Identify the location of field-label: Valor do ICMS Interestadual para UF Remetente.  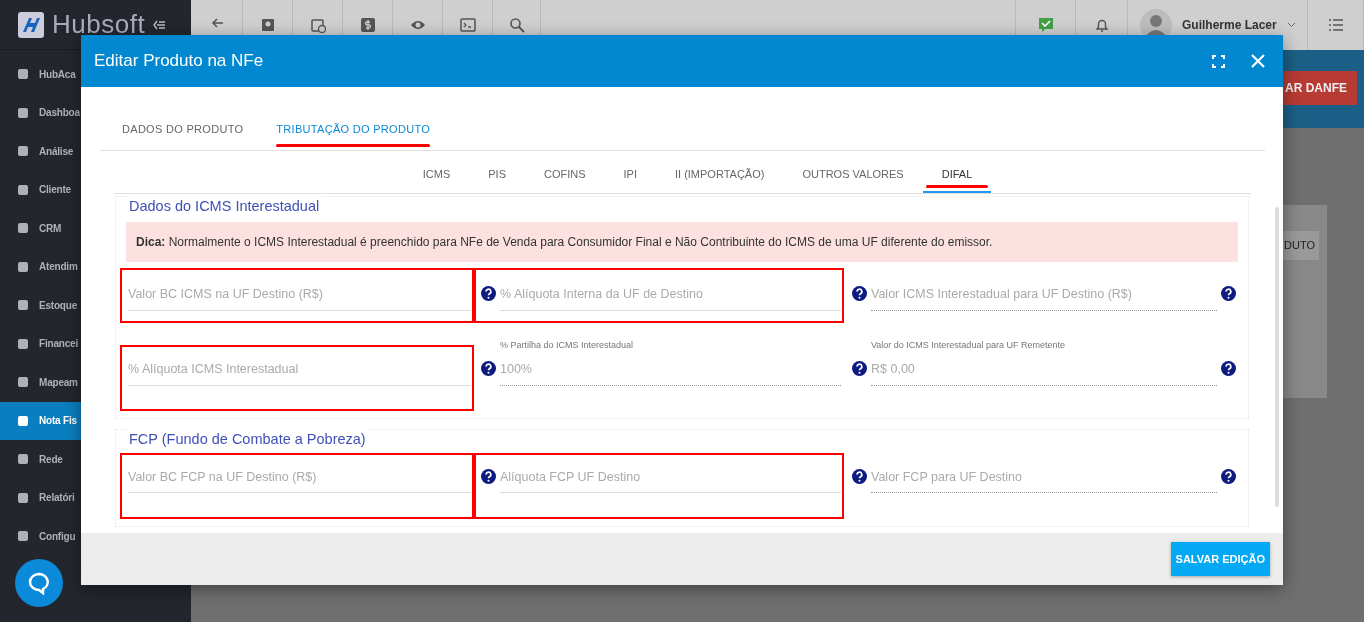
(968, 345).